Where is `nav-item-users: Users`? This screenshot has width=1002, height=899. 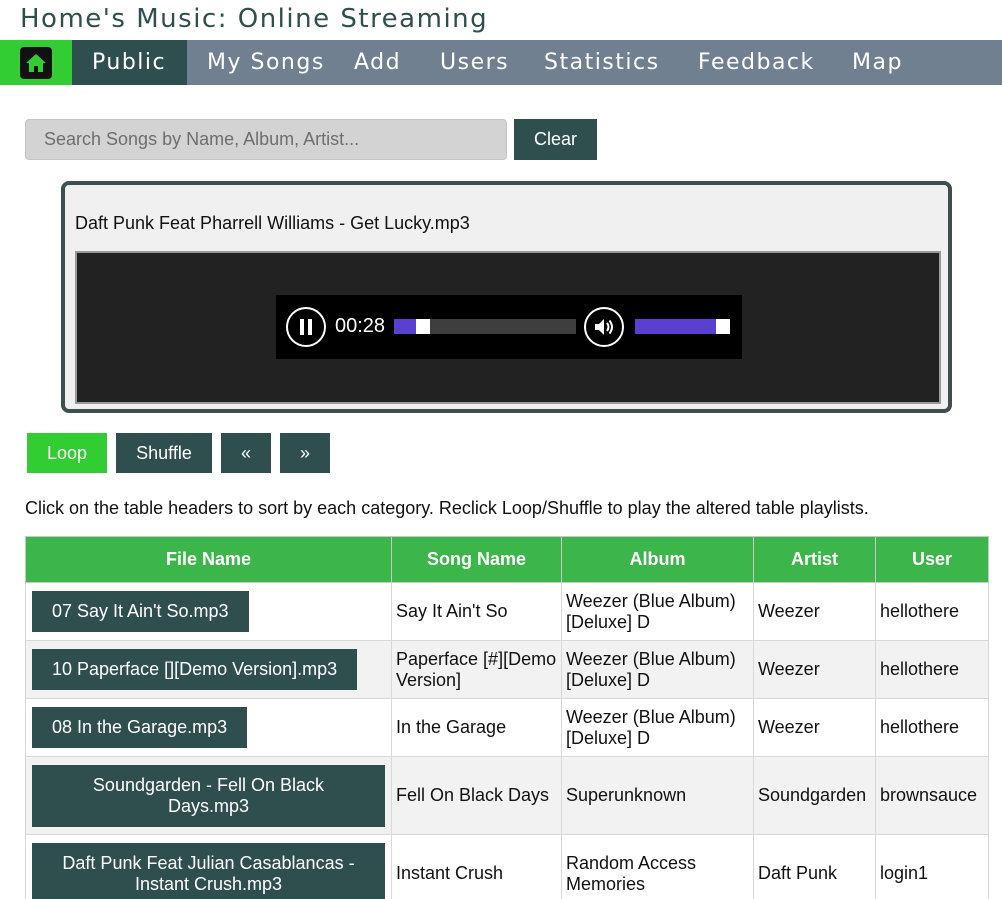
nav-item-users: Users is located at coordinates (474, 62).